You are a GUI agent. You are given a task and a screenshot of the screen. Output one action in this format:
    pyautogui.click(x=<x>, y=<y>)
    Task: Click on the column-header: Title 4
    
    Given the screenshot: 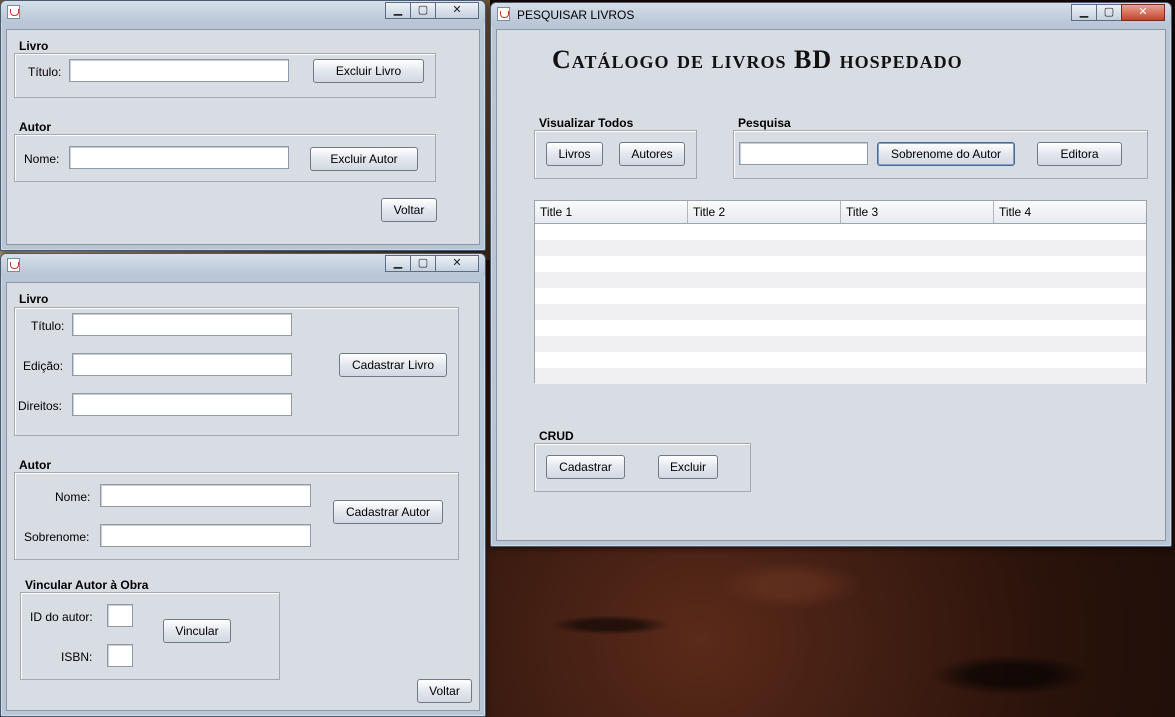 What is the action you would take?
    pyautogui.click(x=1070, y=212)
    